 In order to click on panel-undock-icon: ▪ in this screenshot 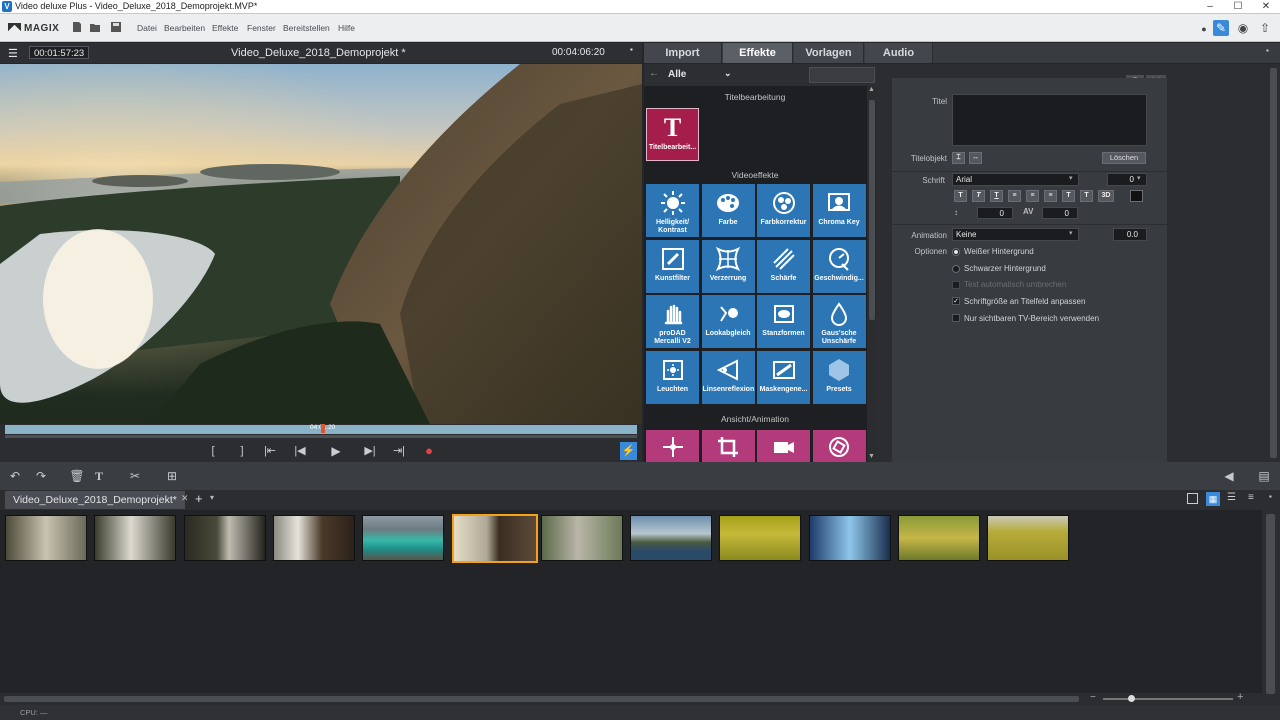, I will do `click(1267, 50)`.